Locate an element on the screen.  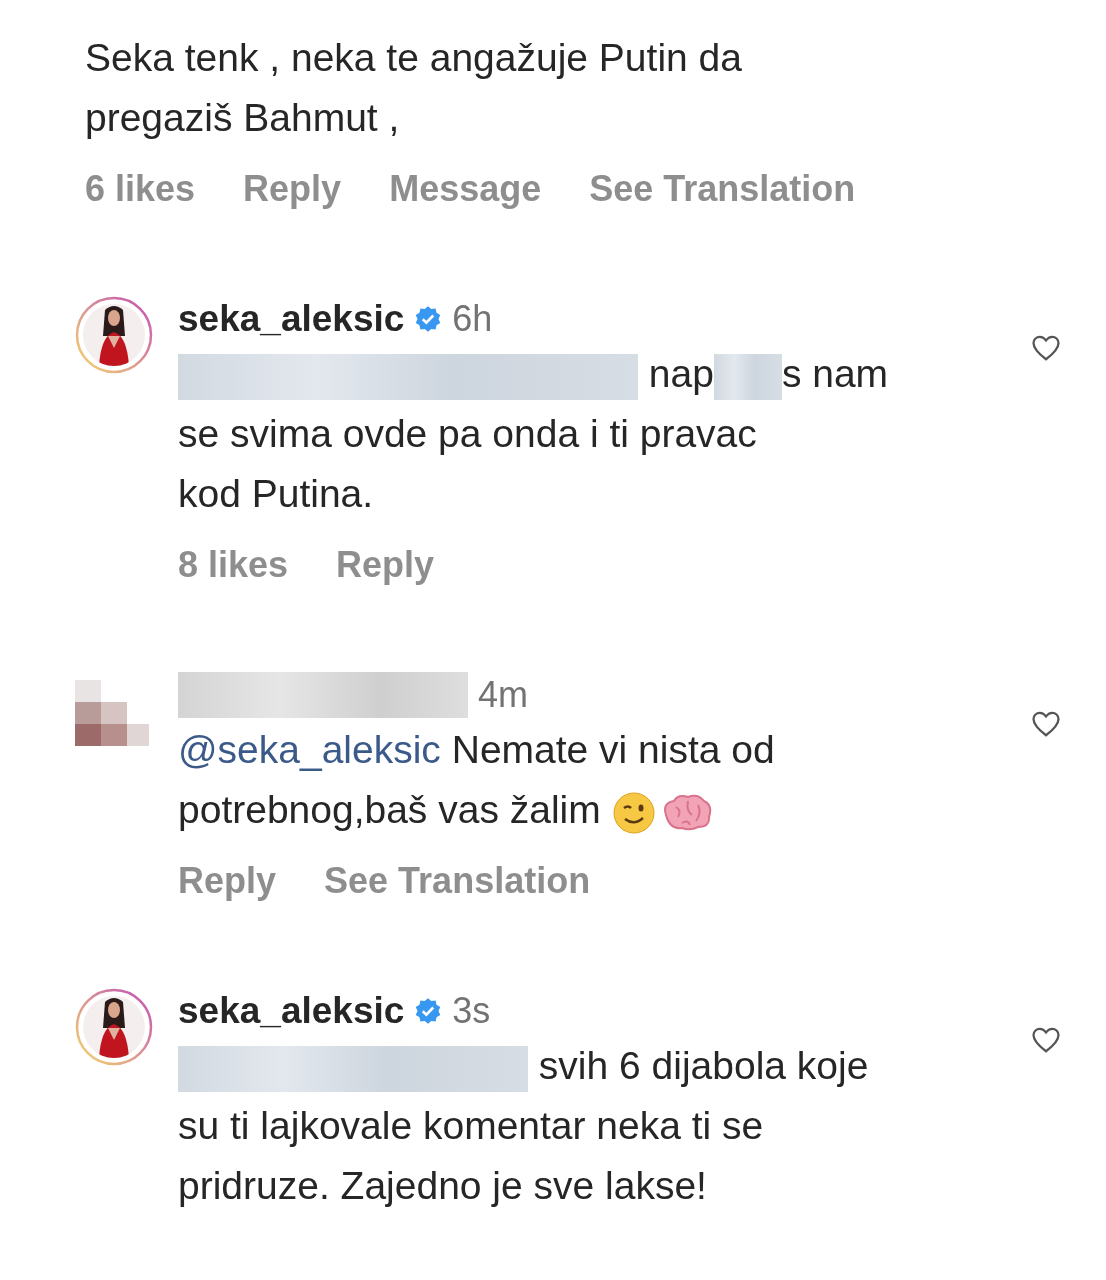
mention-link: @seka_aleksic is located at coordinates (309, 749).